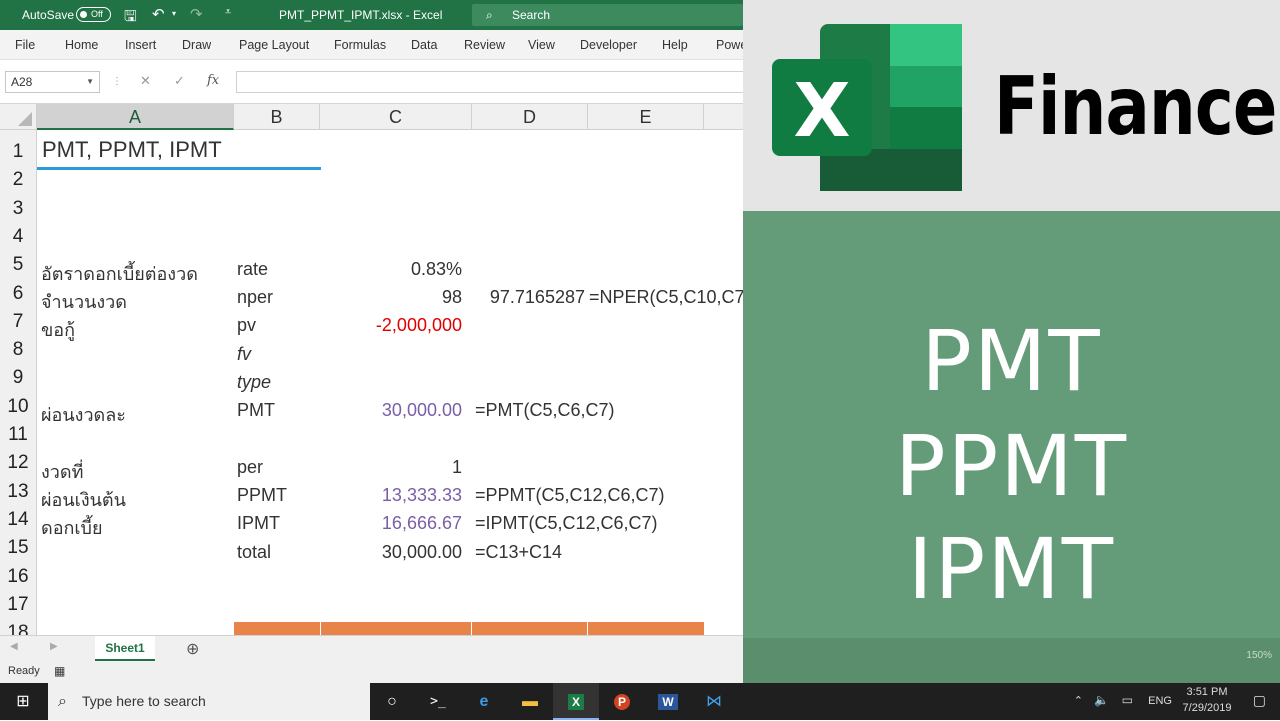  What do you see at coordinates (622, 701) in the screenshot?
I see `powerpoint-icon: P` at bounding box center [622, 701].